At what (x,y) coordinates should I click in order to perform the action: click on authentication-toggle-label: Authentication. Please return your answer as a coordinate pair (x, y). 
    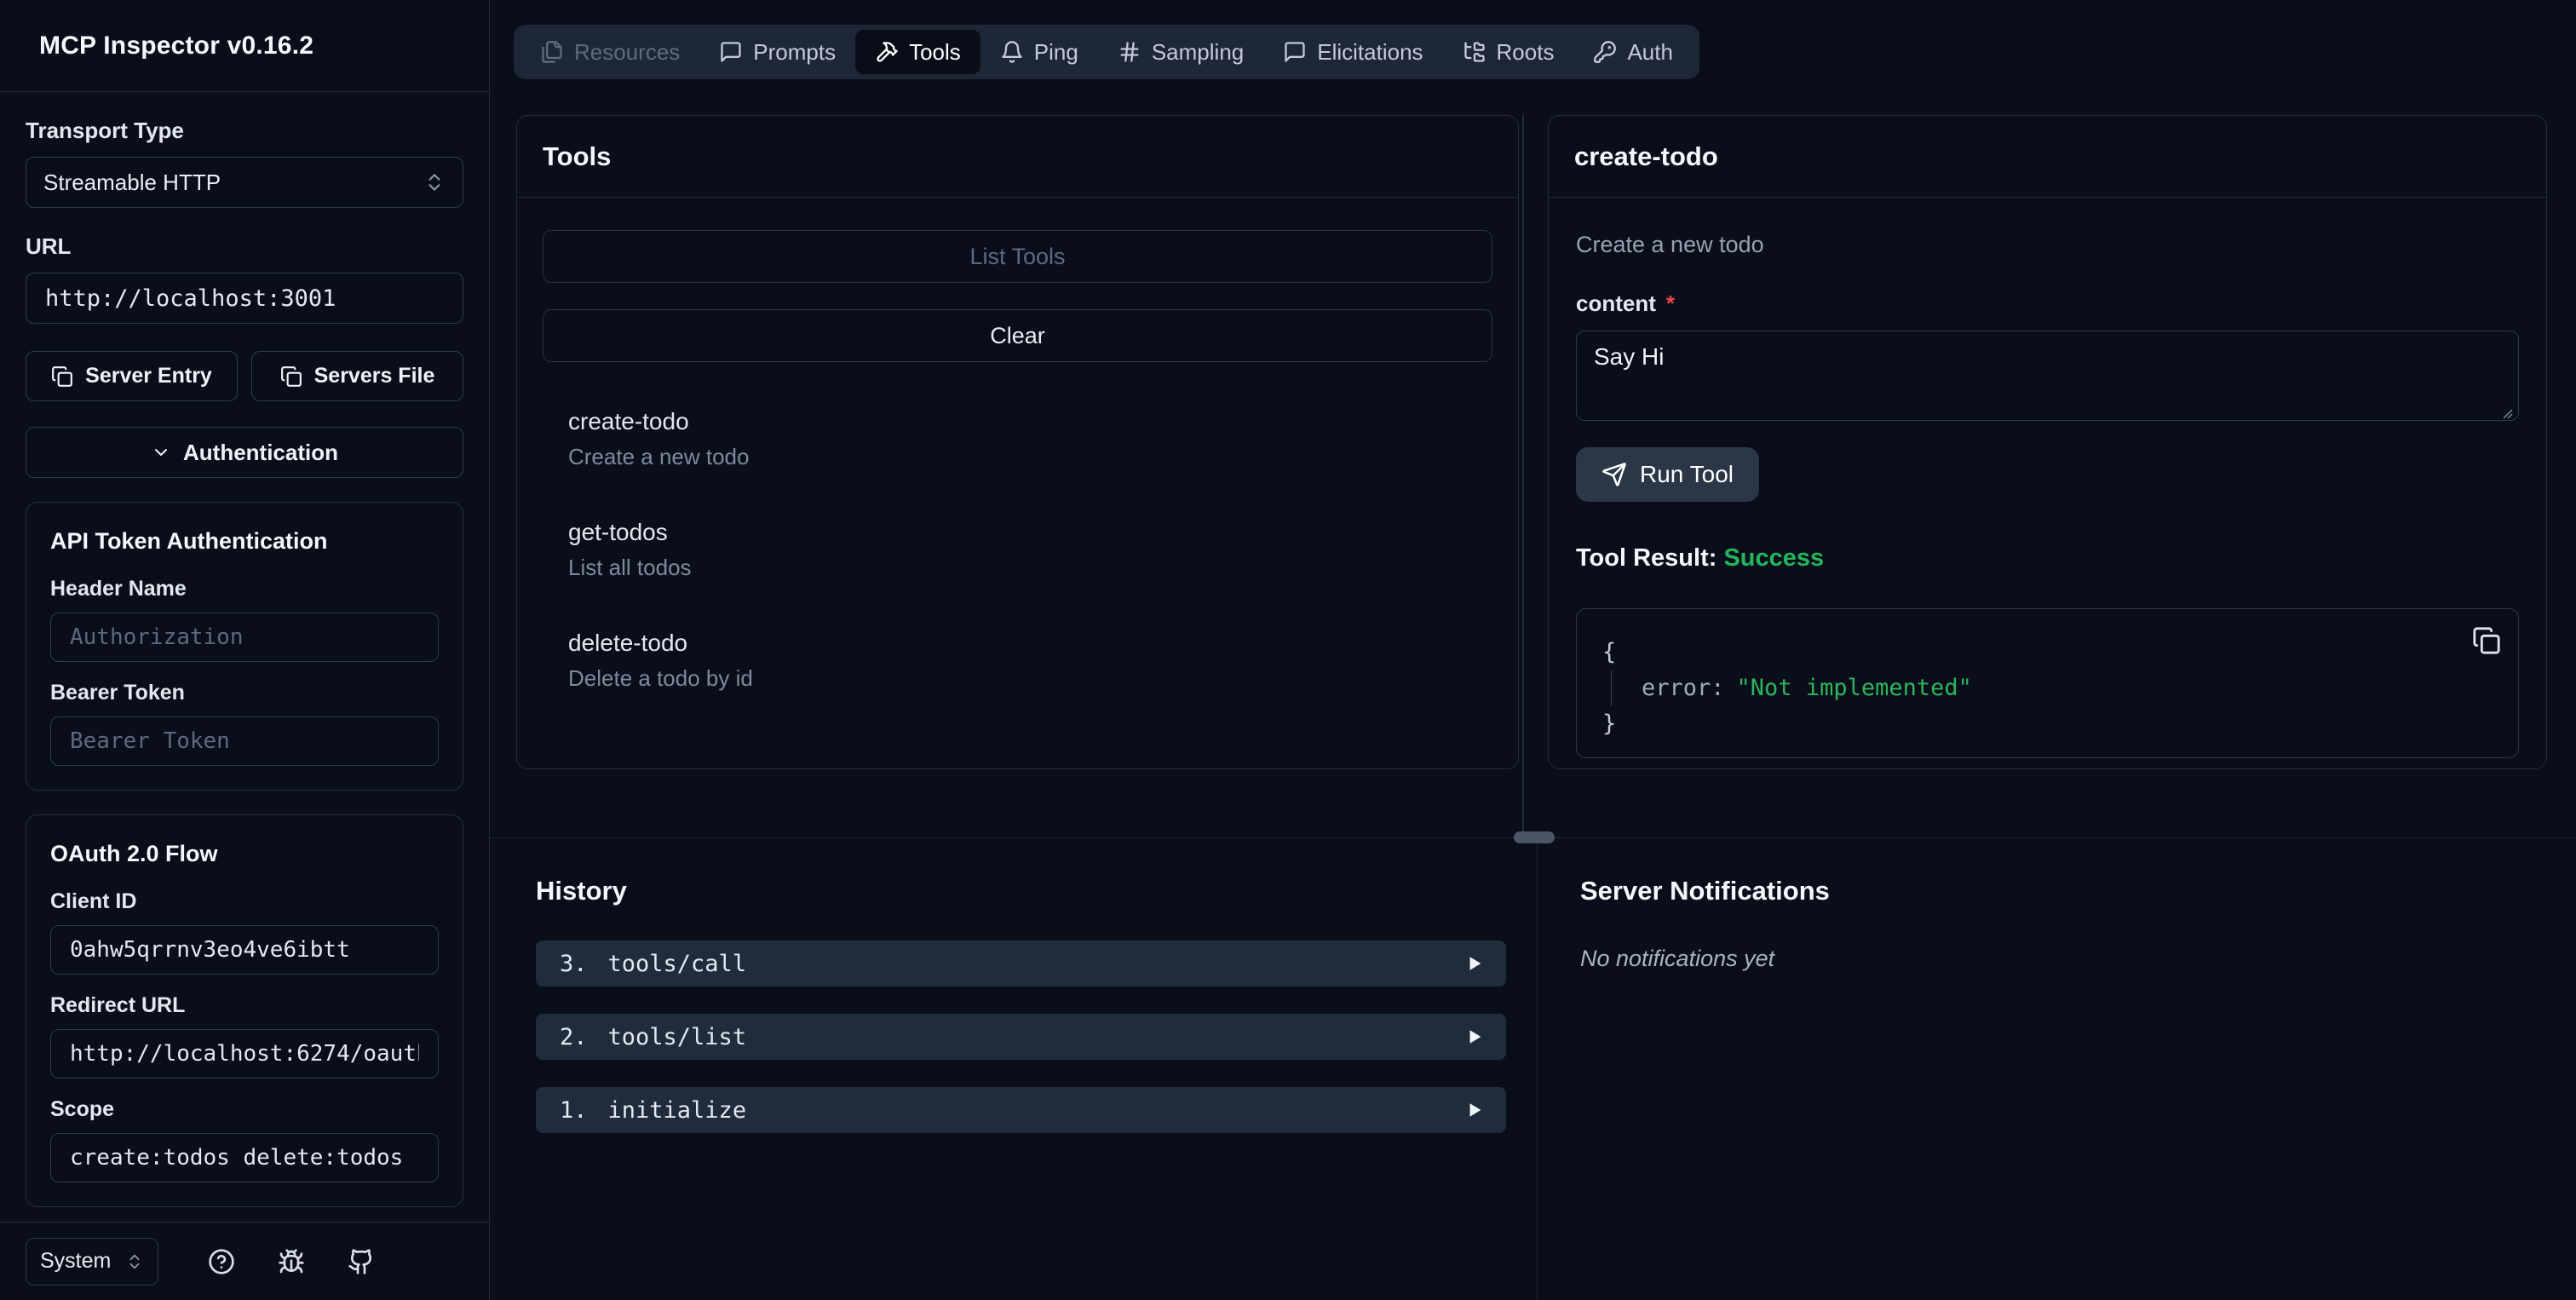
    Looking at the image, I should click on (261, 452).